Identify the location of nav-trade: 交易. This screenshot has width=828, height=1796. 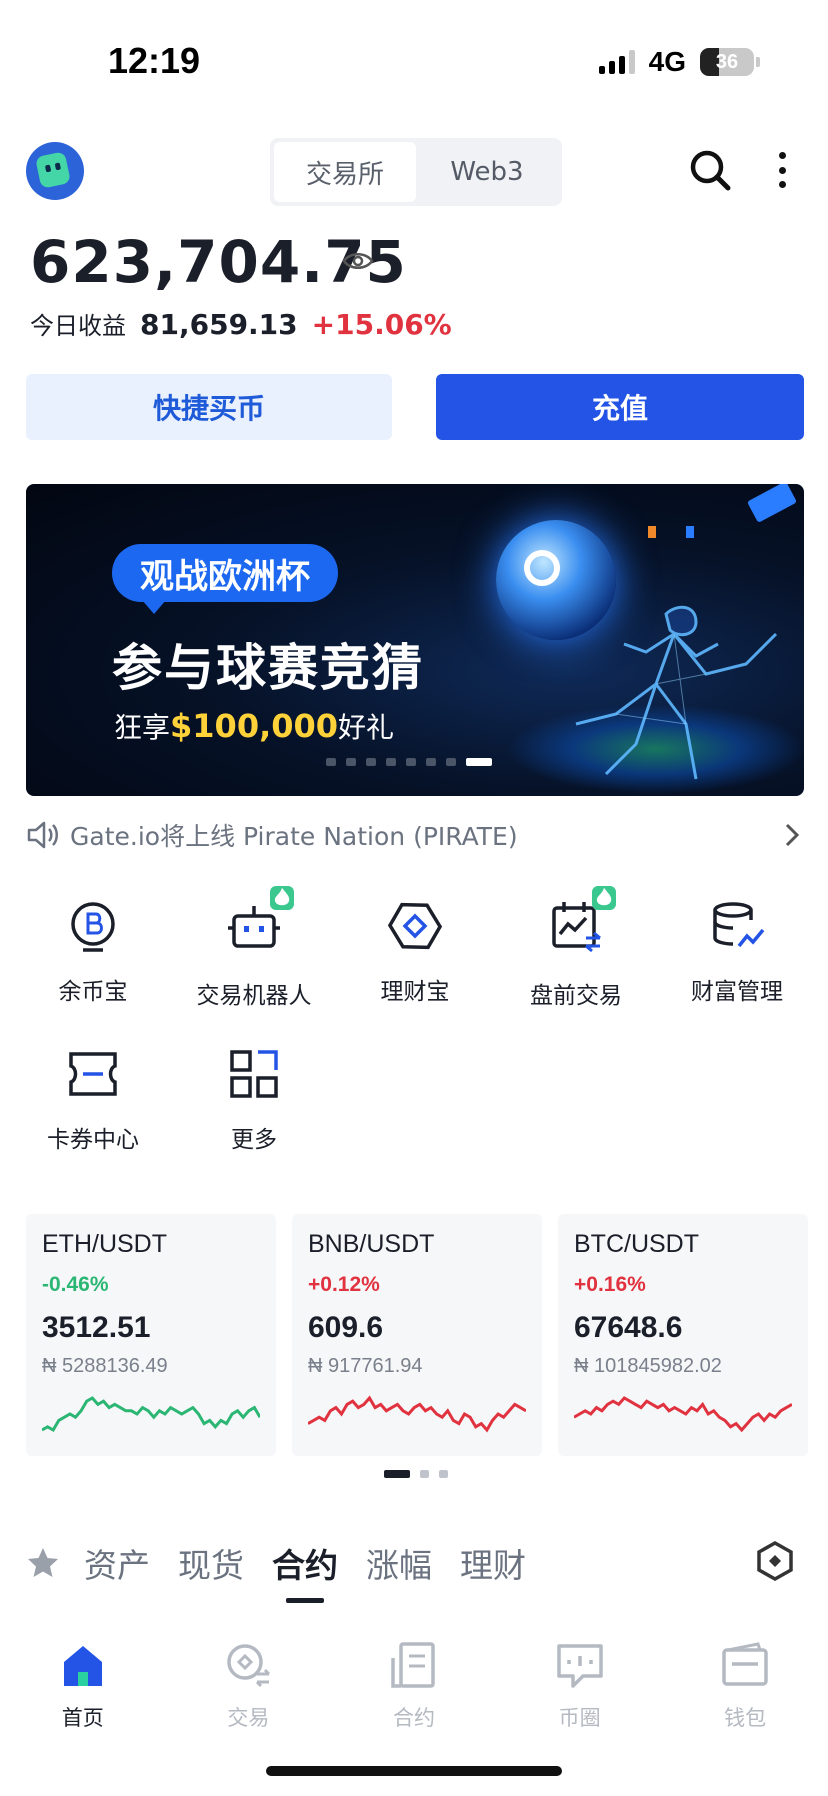
(249, 1689).